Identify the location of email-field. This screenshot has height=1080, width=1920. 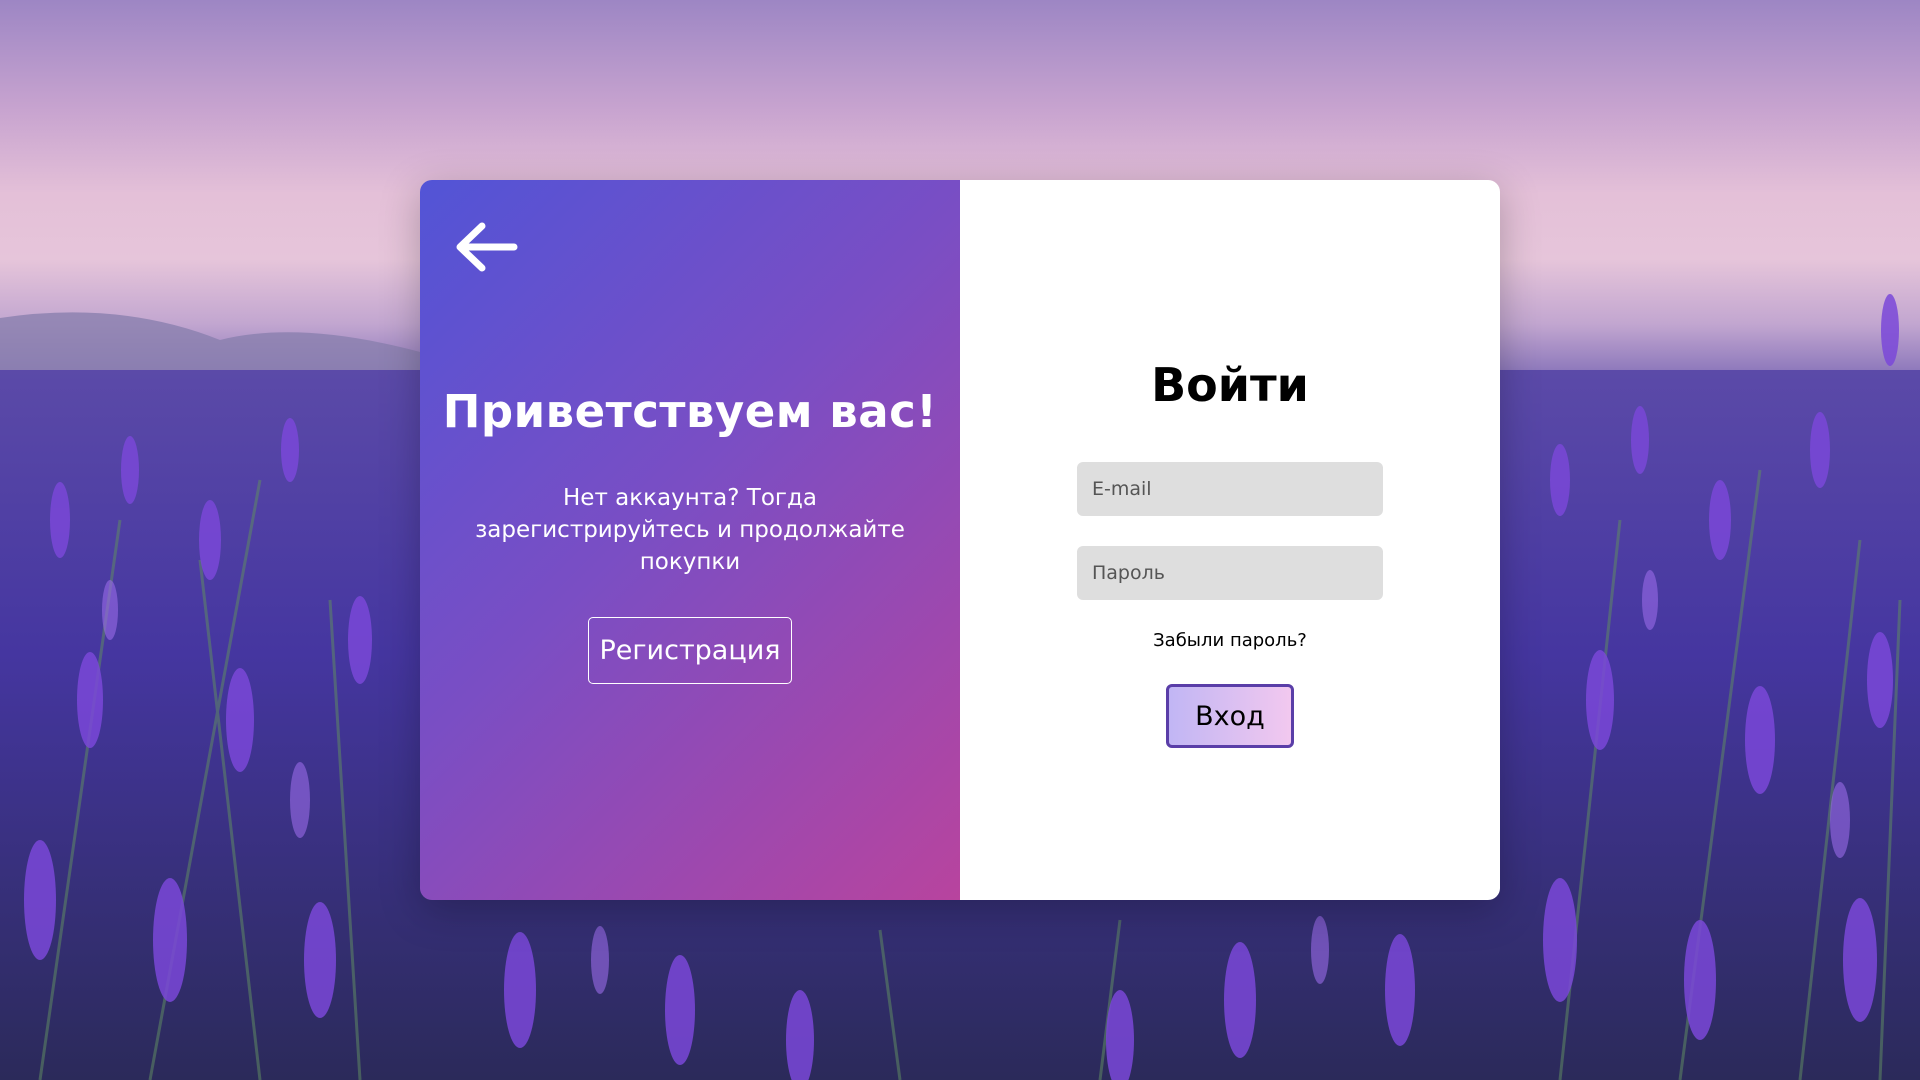
(1230, 489).